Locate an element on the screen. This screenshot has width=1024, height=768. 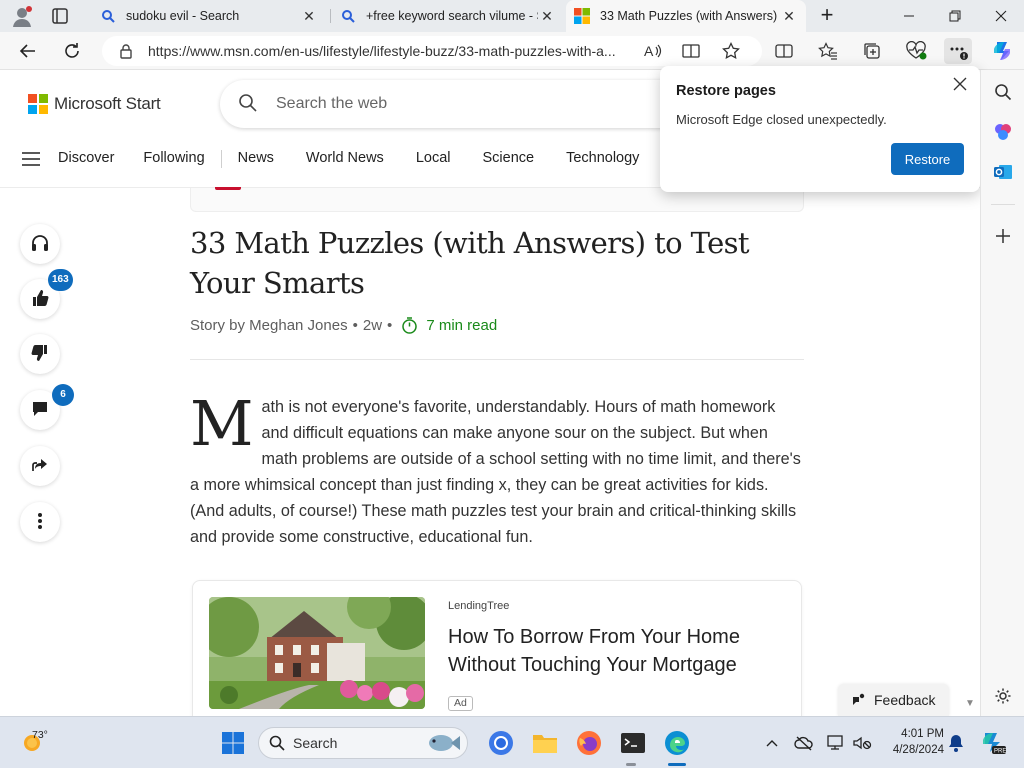
scroll-down-icon: ▼ is located at coordinates (970, 703).